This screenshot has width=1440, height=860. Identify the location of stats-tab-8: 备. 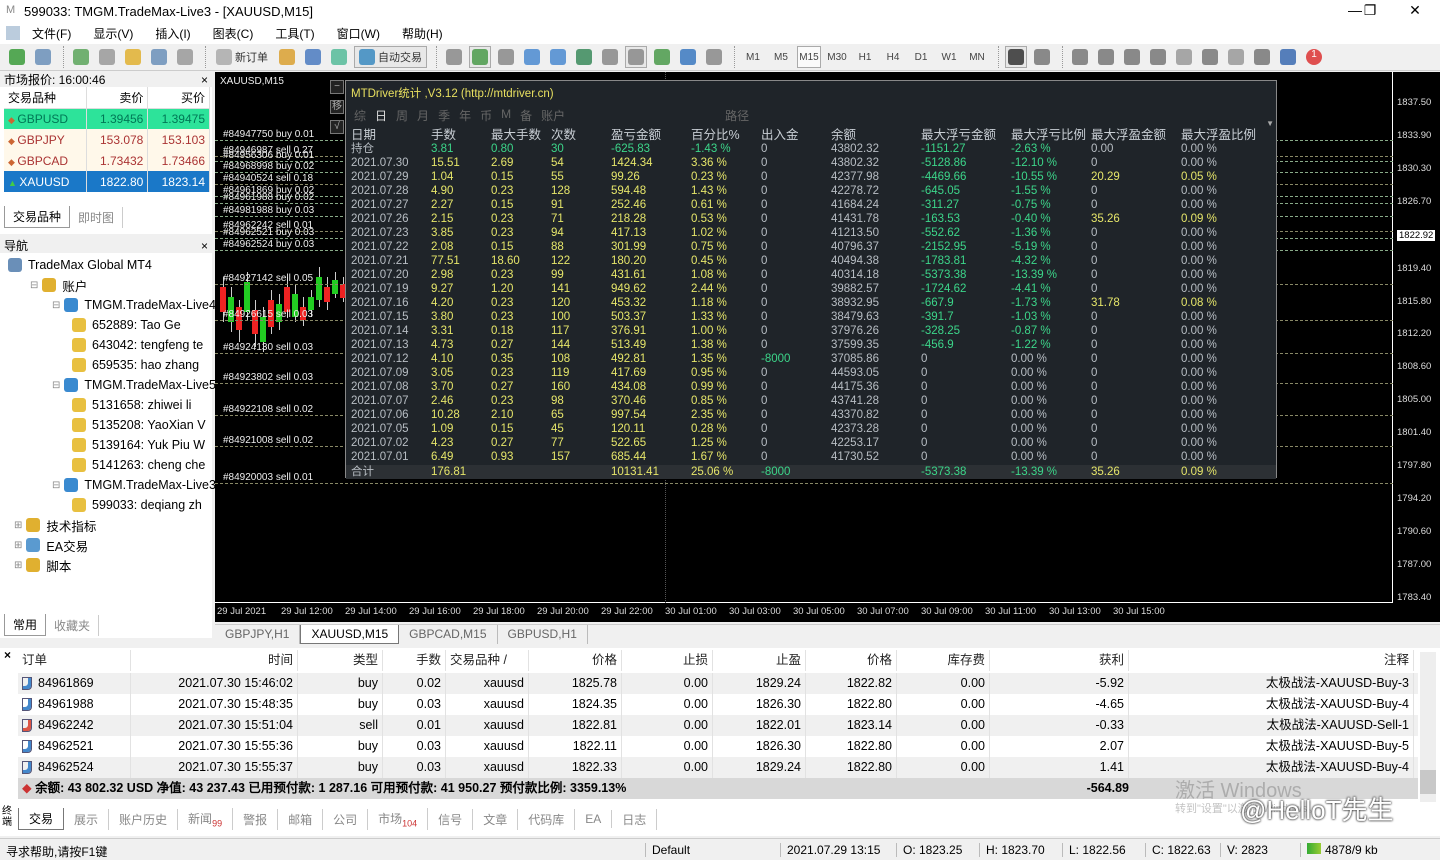
(526, 115).